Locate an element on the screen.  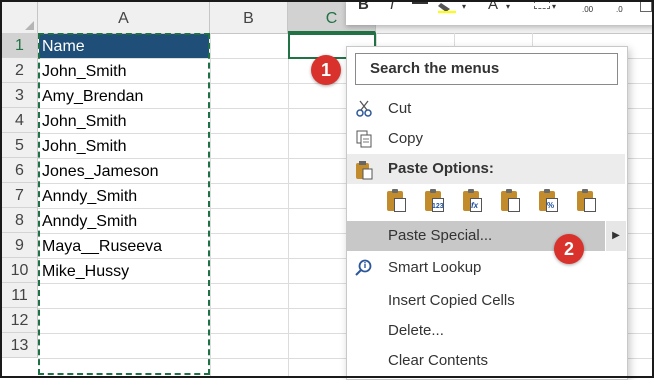
paste-values-icon: 123 is located at coordinates (435, 202).